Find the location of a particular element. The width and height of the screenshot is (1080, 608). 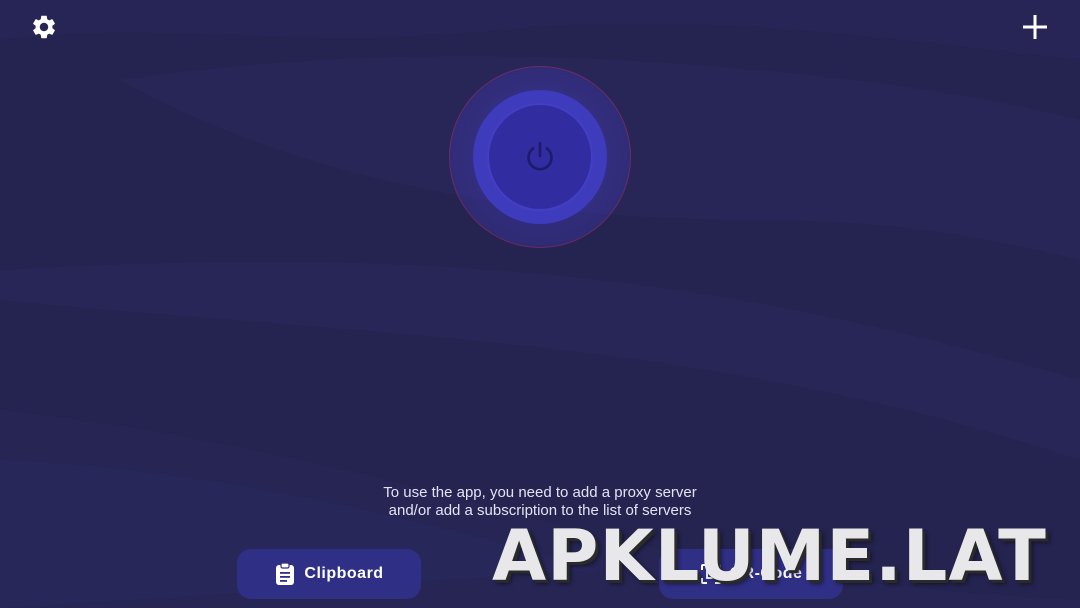

qr-code-import-button: QR-Code is located at coordinates (751, 574).